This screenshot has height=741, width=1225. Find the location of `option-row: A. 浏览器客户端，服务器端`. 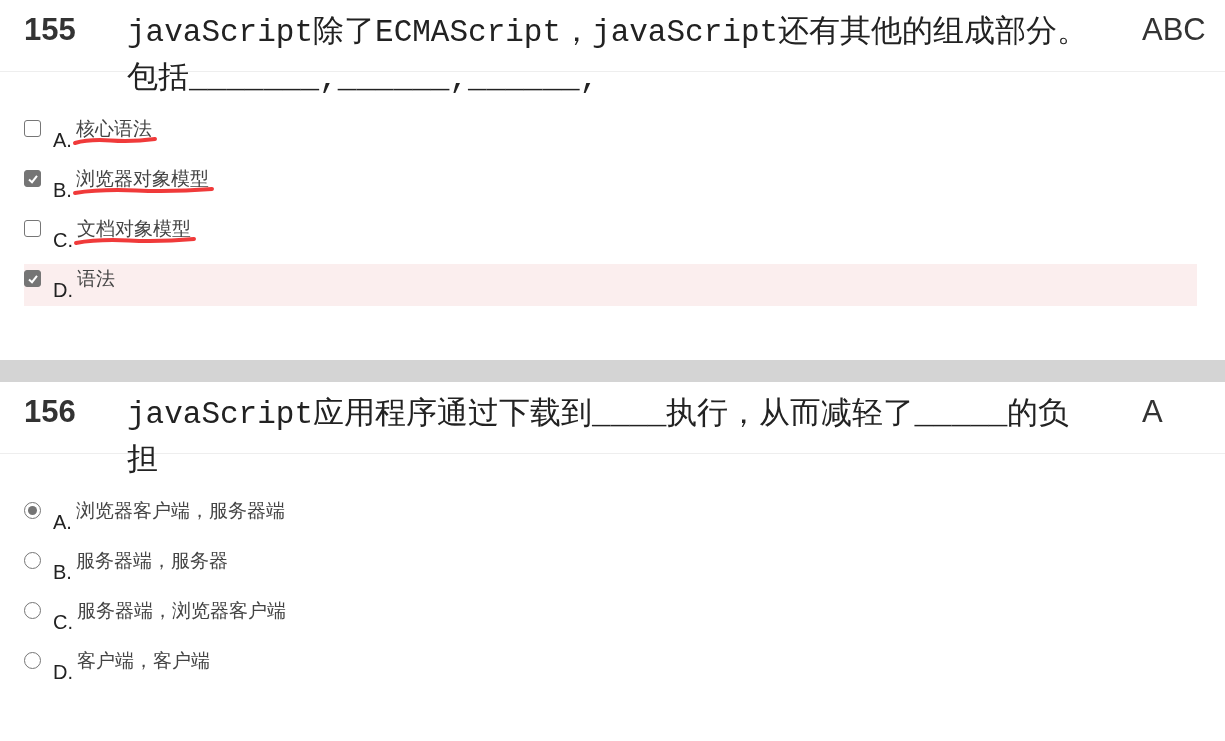

option-row: A. 浏览器客户端，服务器端 is located at coordinates (610, 517).